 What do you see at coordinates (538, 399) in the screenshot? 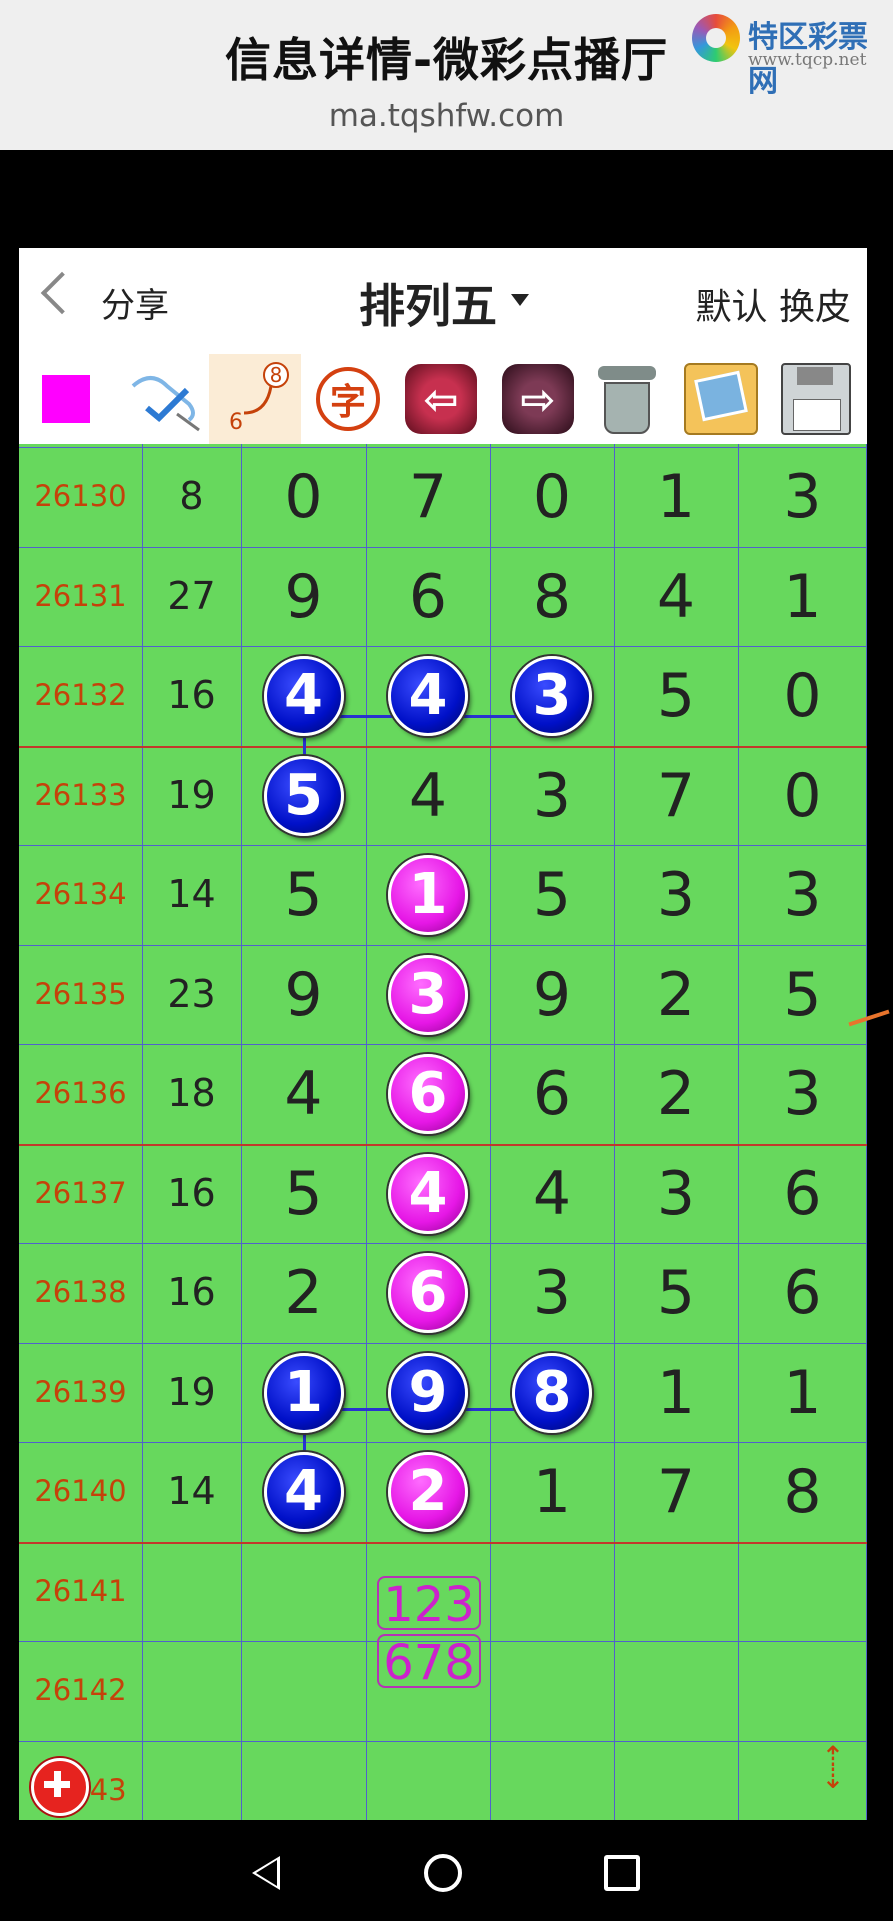
I see `redo-button: ⇨` at bounding box center [538, 399].